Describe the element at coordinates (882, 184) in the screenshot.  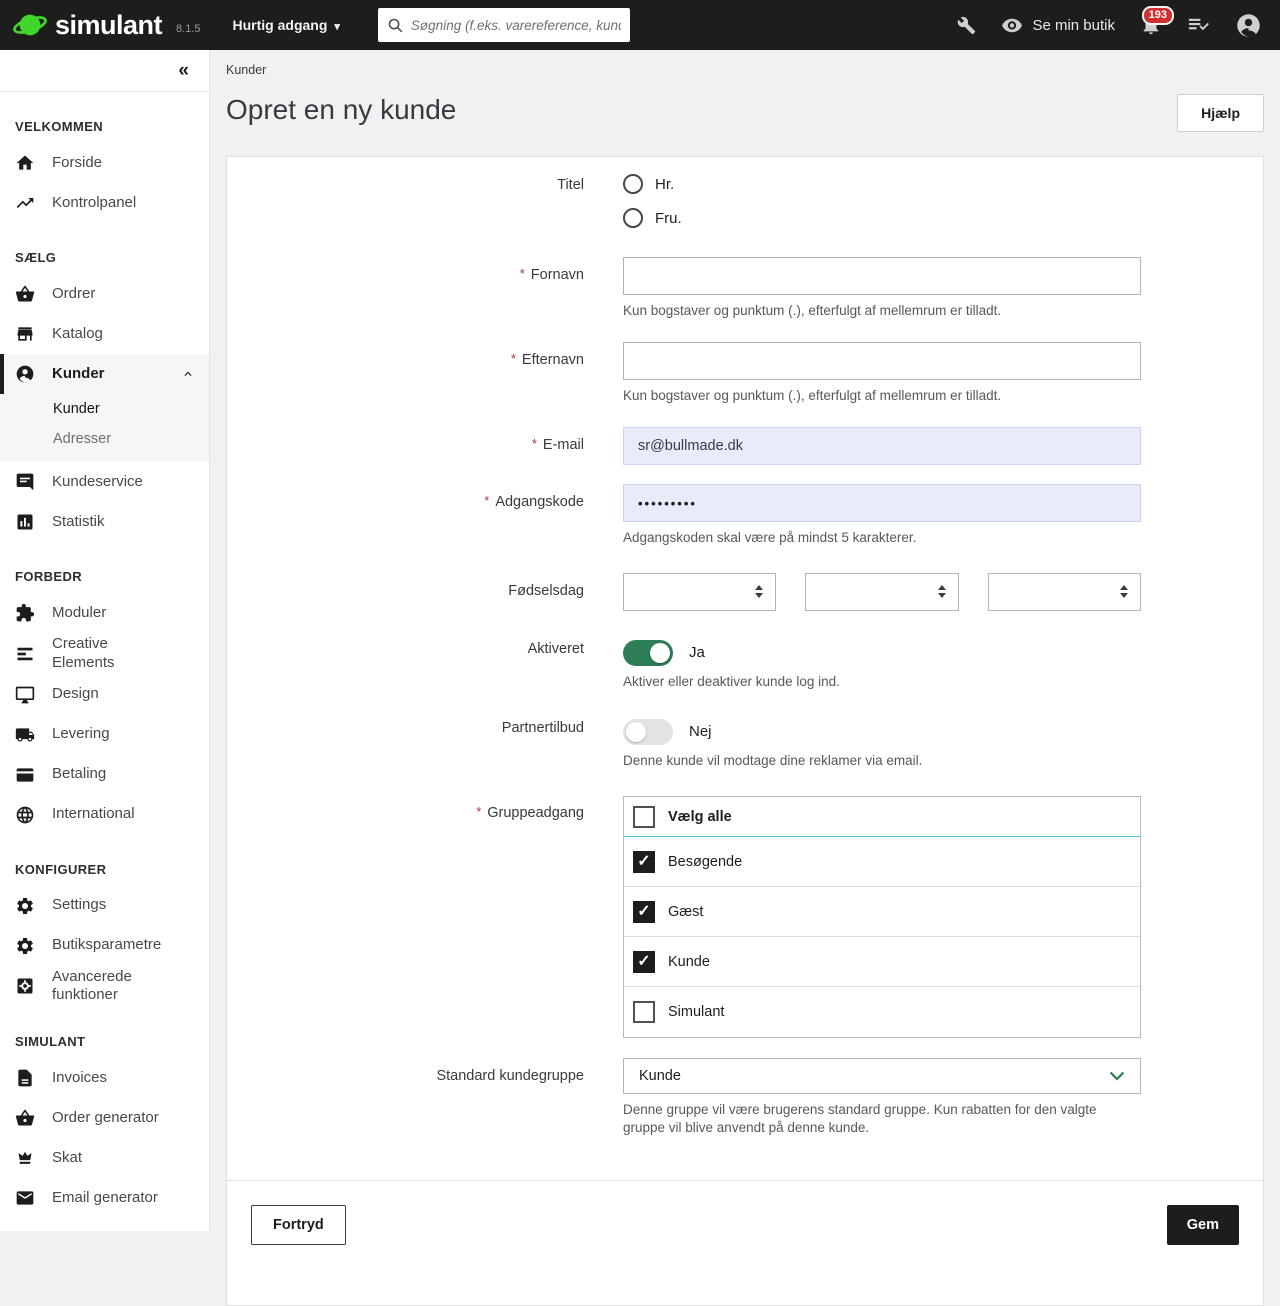
I see `title-option-mr: Hr.` at that location.